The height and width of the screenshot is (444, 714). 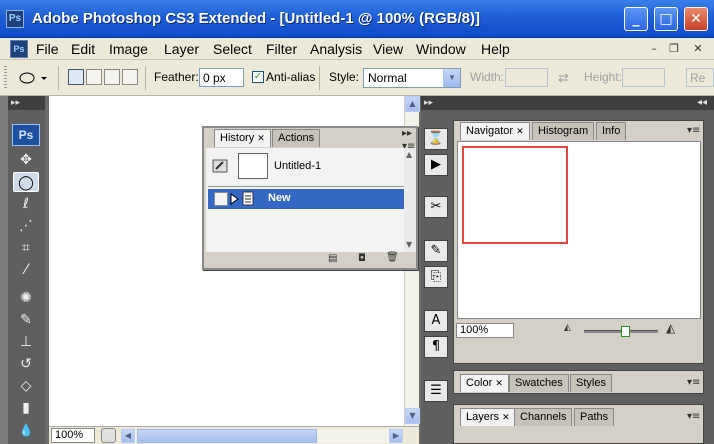 What do you see at coordinates (409, 154) in the screenshot?
I see `scroll-up-icon: ▲` at bounding box center [409, 154].